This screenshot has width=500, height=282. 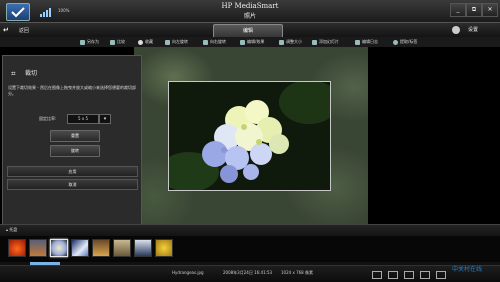 What do you see at coordinates (297, 272) in the screenshot?
I see `file-dimensions: 1024 x 768 像素` at bounding box center [297, 272].